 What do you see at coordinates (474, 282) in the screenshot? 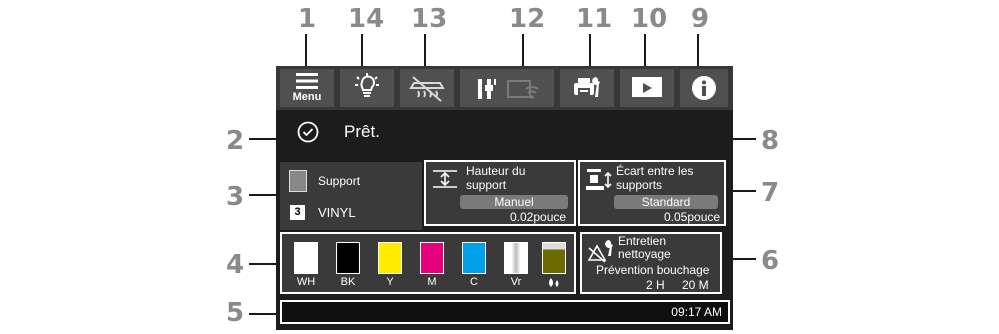
I see `ink-label-c: C` at bounding box center [474, 282].